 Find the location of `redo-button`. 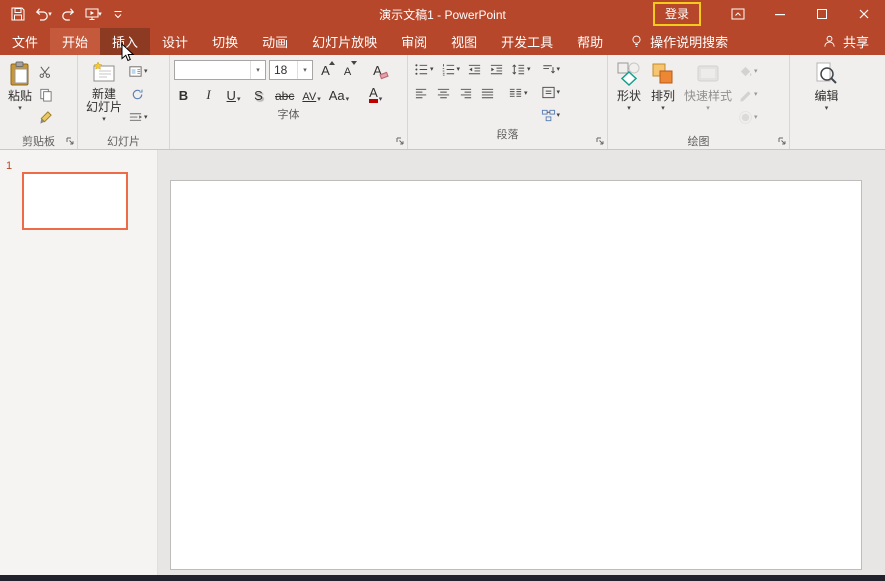

redo-button is located at coordinates (68, 14).